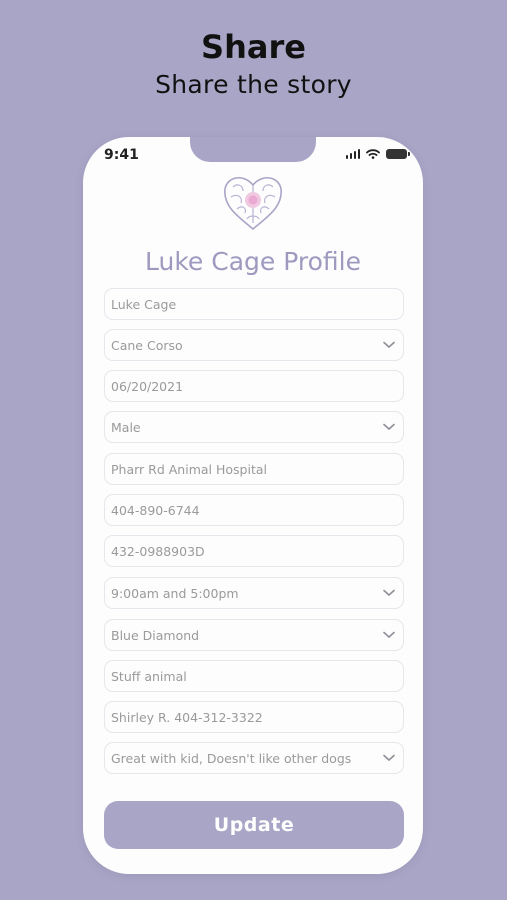 The image size is (507, 900). I want to click on text-field: 06/20/2021, so click(254, 386).